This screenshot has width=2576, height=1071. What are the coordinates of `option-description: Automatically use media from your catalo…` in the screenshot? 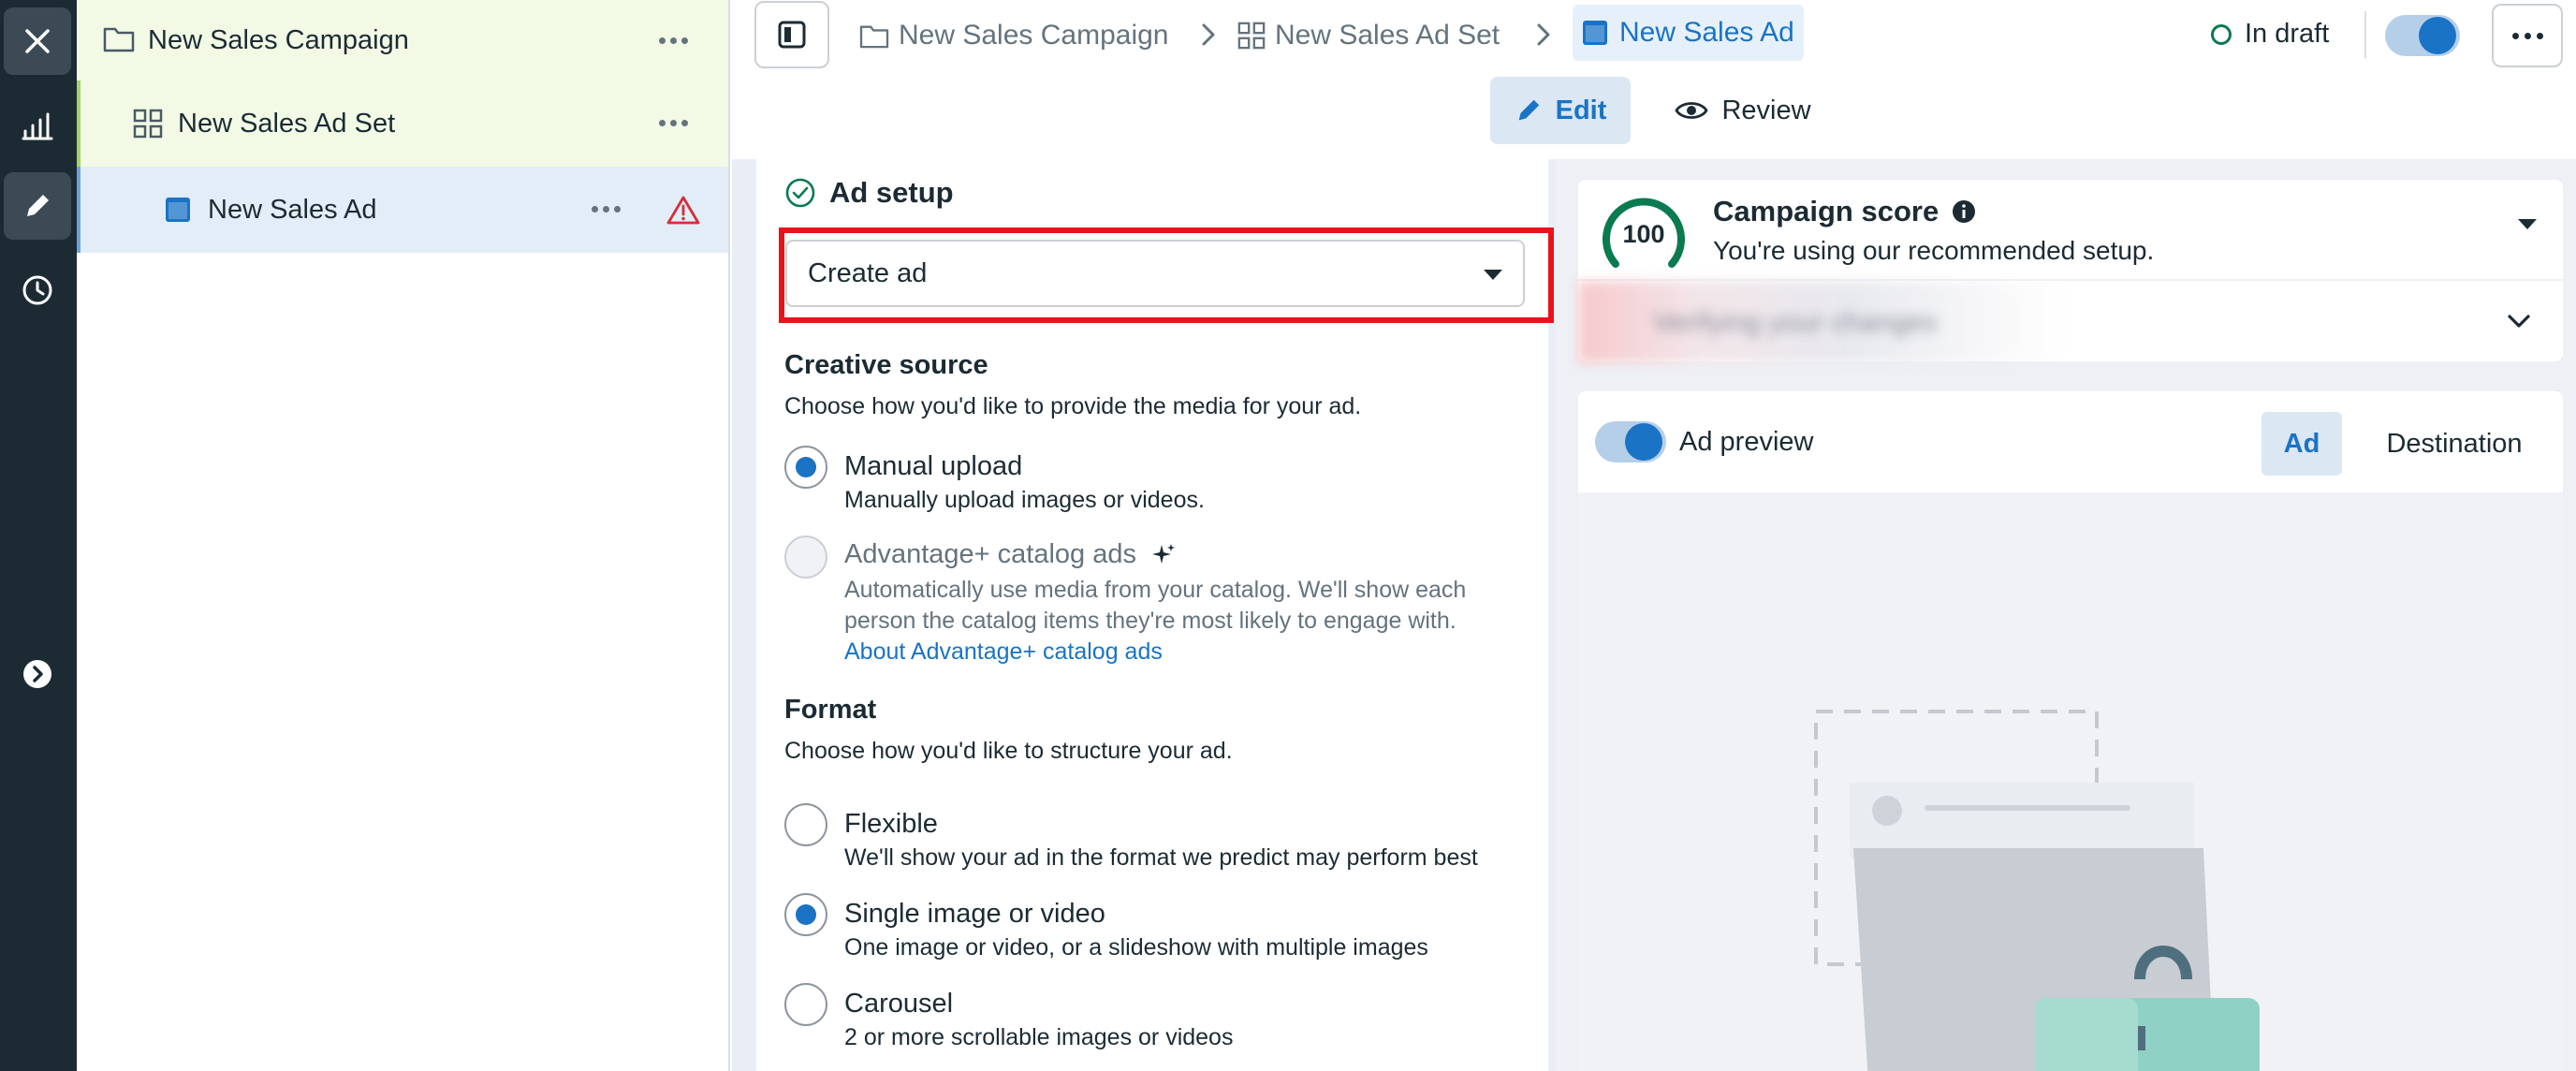 It's located at (1155, 605).